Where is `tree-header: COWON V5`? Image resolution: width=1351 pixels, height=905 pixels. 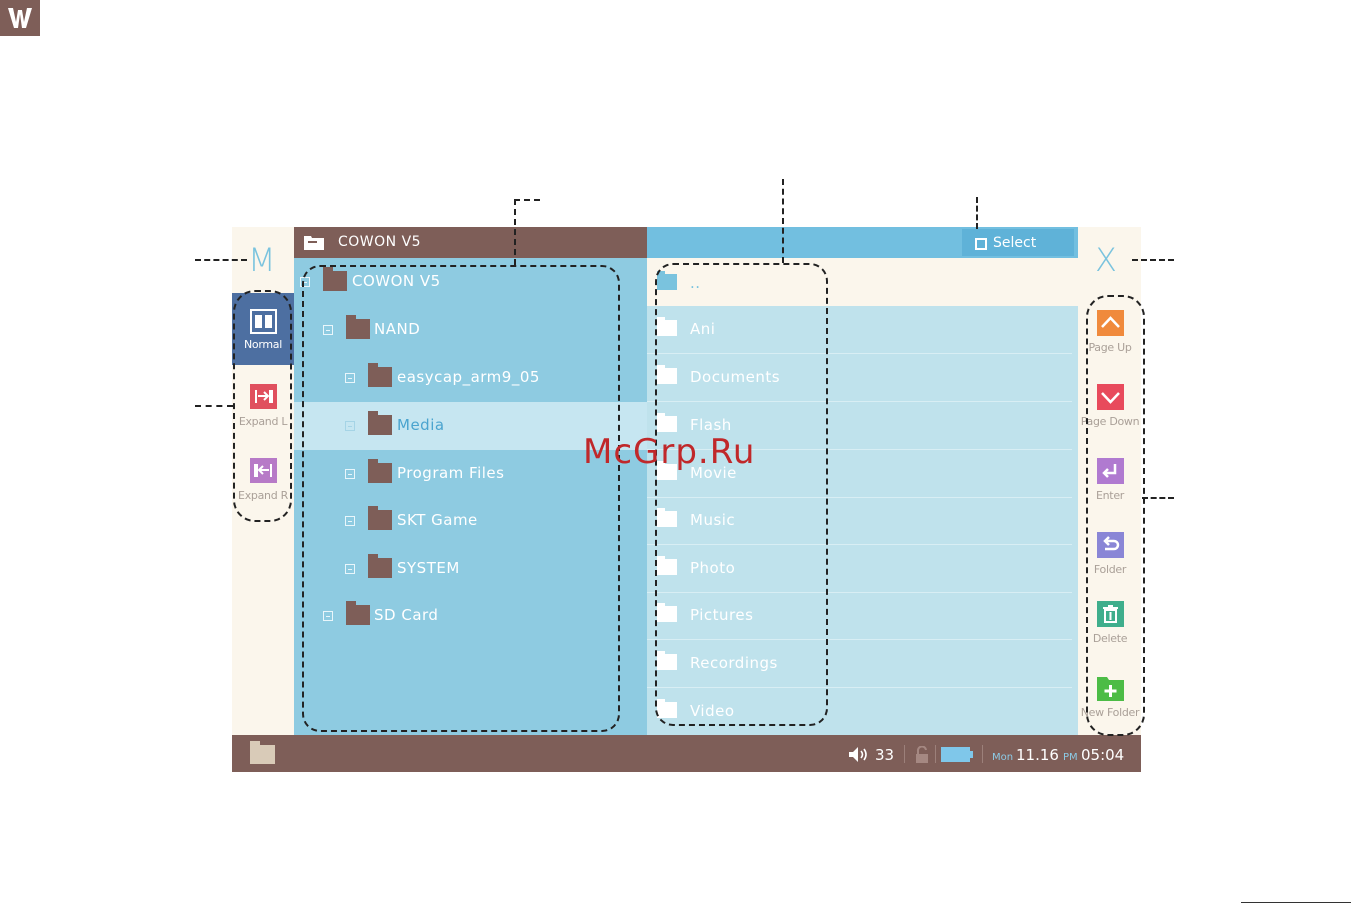
tree-header: COWON V5 is located at coordinates (470, 242).